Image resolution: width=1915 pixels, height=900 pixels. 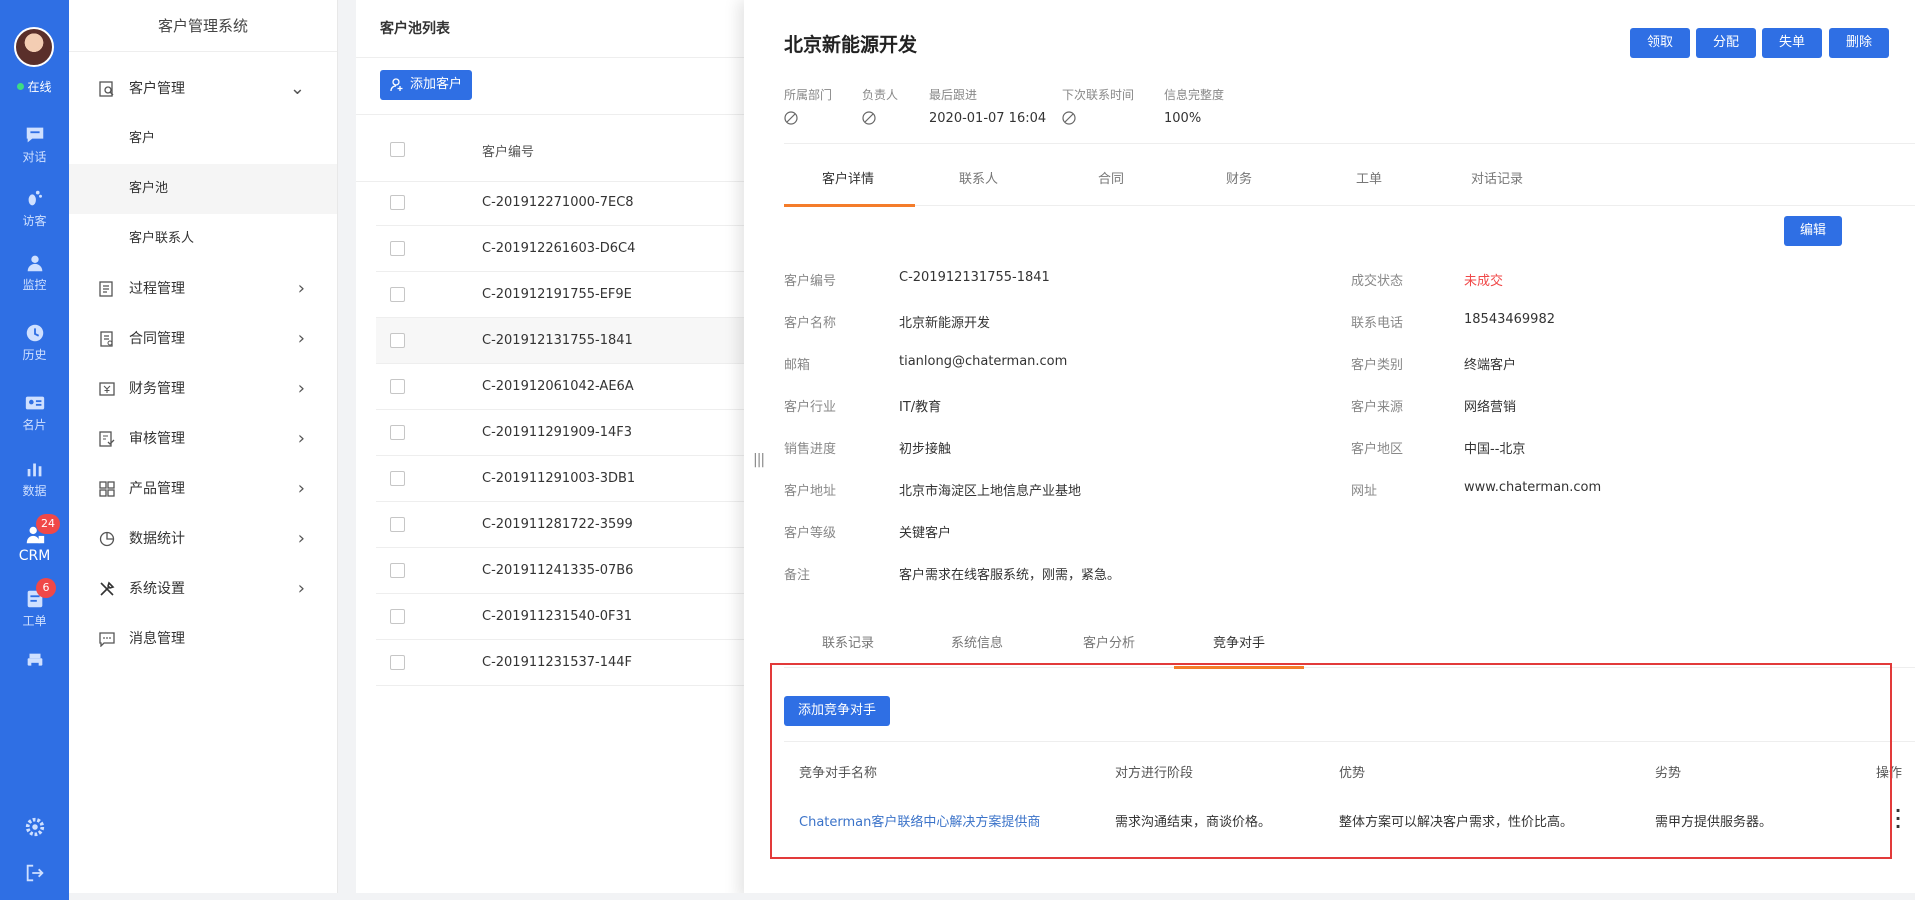 What do you see at coordinates (1239, 641) in the screenshot?
I see `tab-competitors: 竞争对手` at bounding box center [1239, 641].